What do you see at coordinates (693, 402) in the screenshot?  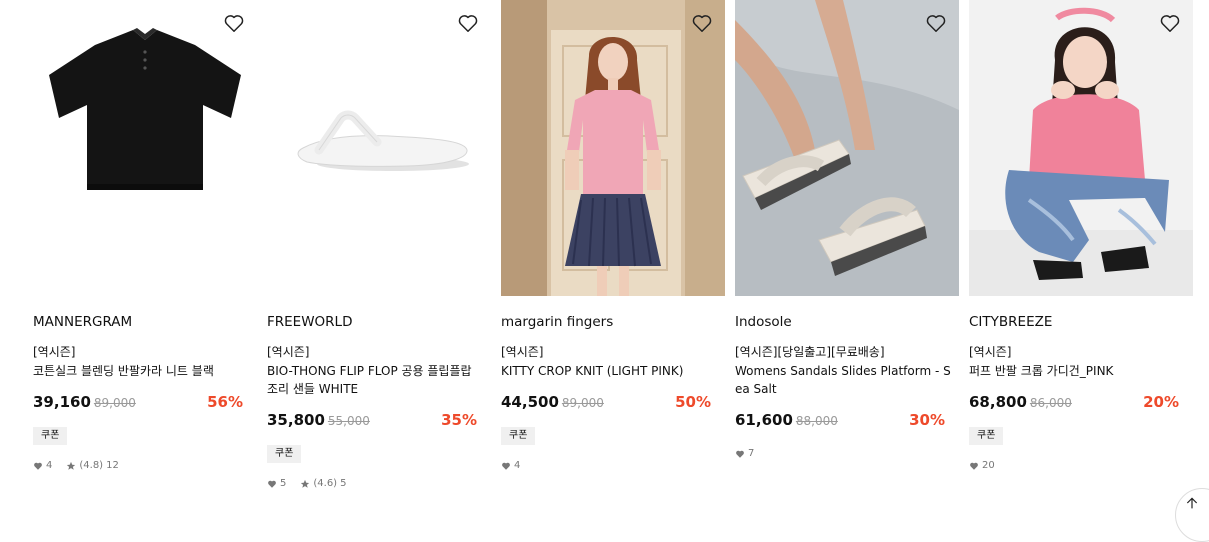 I see `discount-rate: 50%` at bounding box center [693, 402].